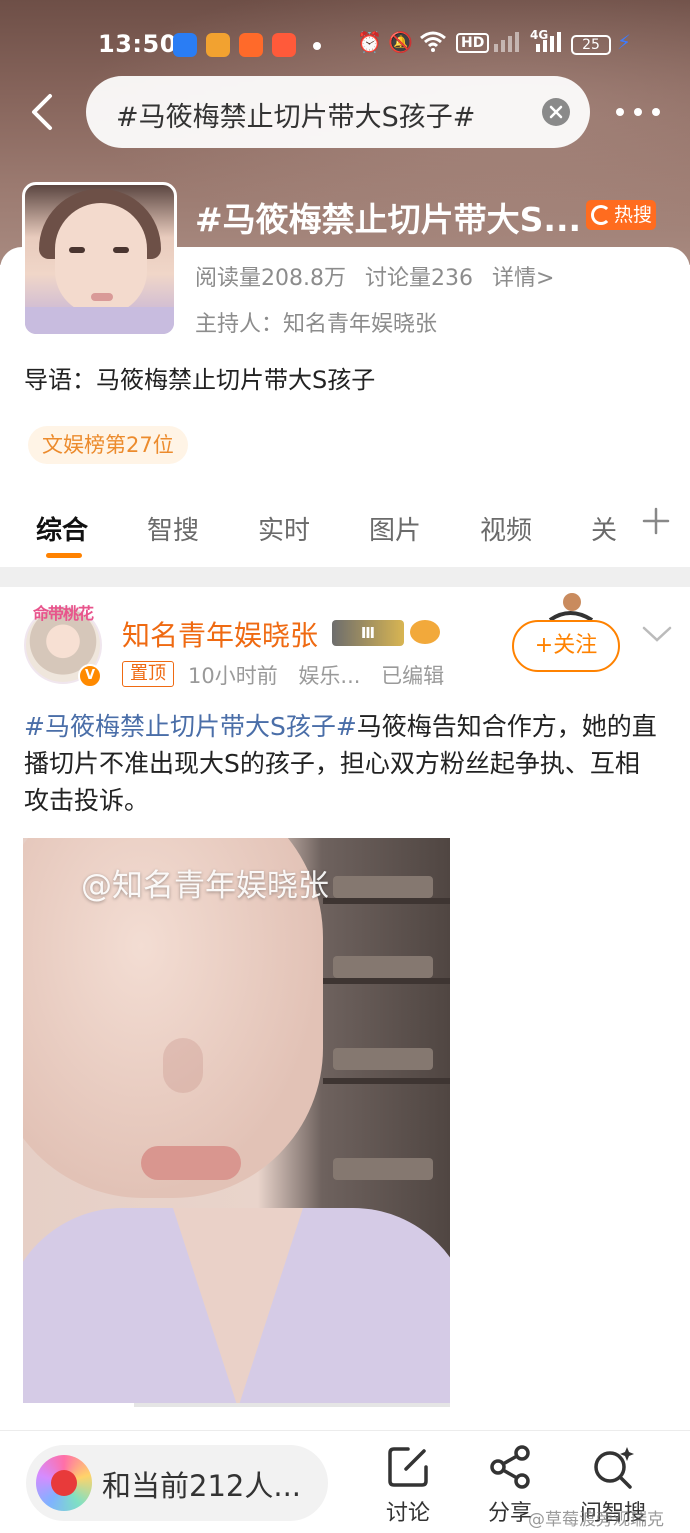 The width and height of the screenshot is (690, 1533). Describe the element at coordinates (173, 528) in the screenshot. I see `tab-smart-search: 智搜` at that location.